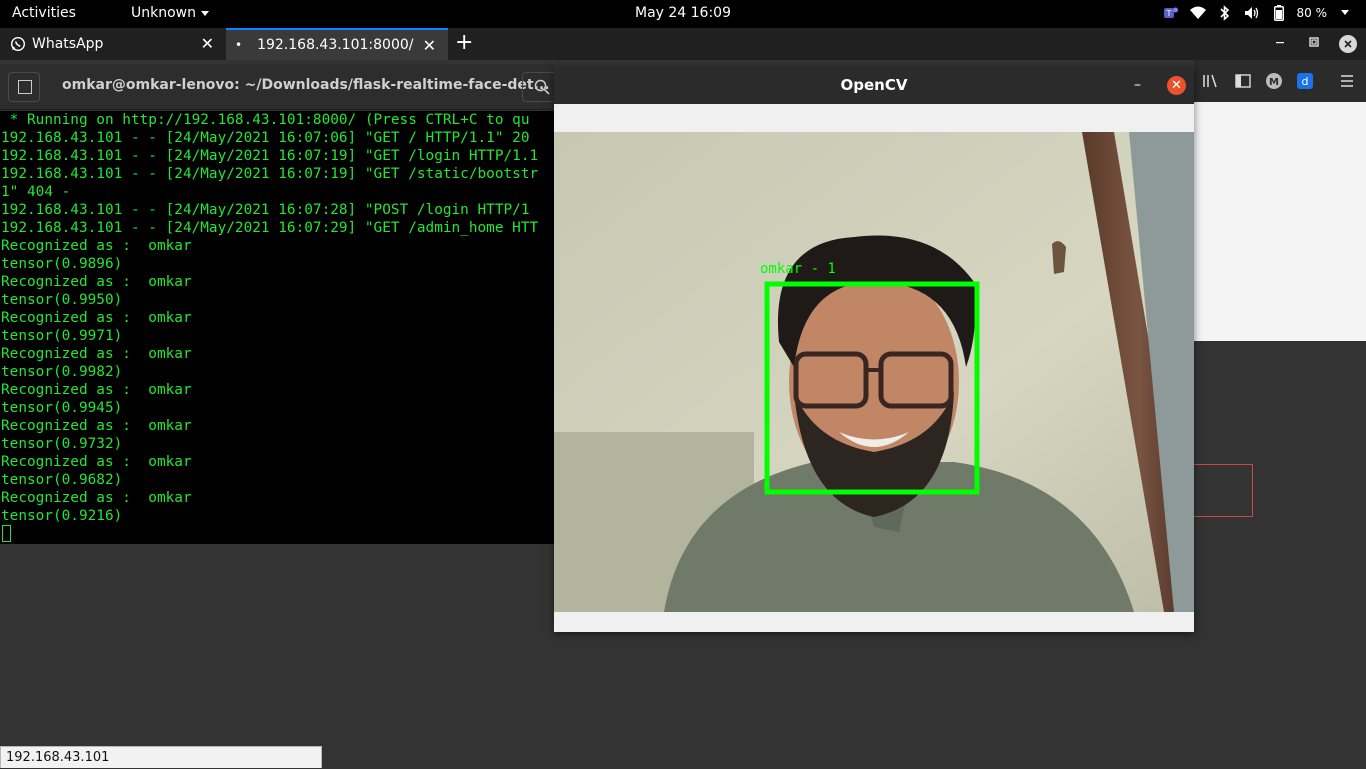 This screenshot has width=1366, height=769. Describe the element at coordinates (683, 14) in the screenshot. I see `top-bar: Activities Unknown May 24 16:09 T 80 %` at that location.